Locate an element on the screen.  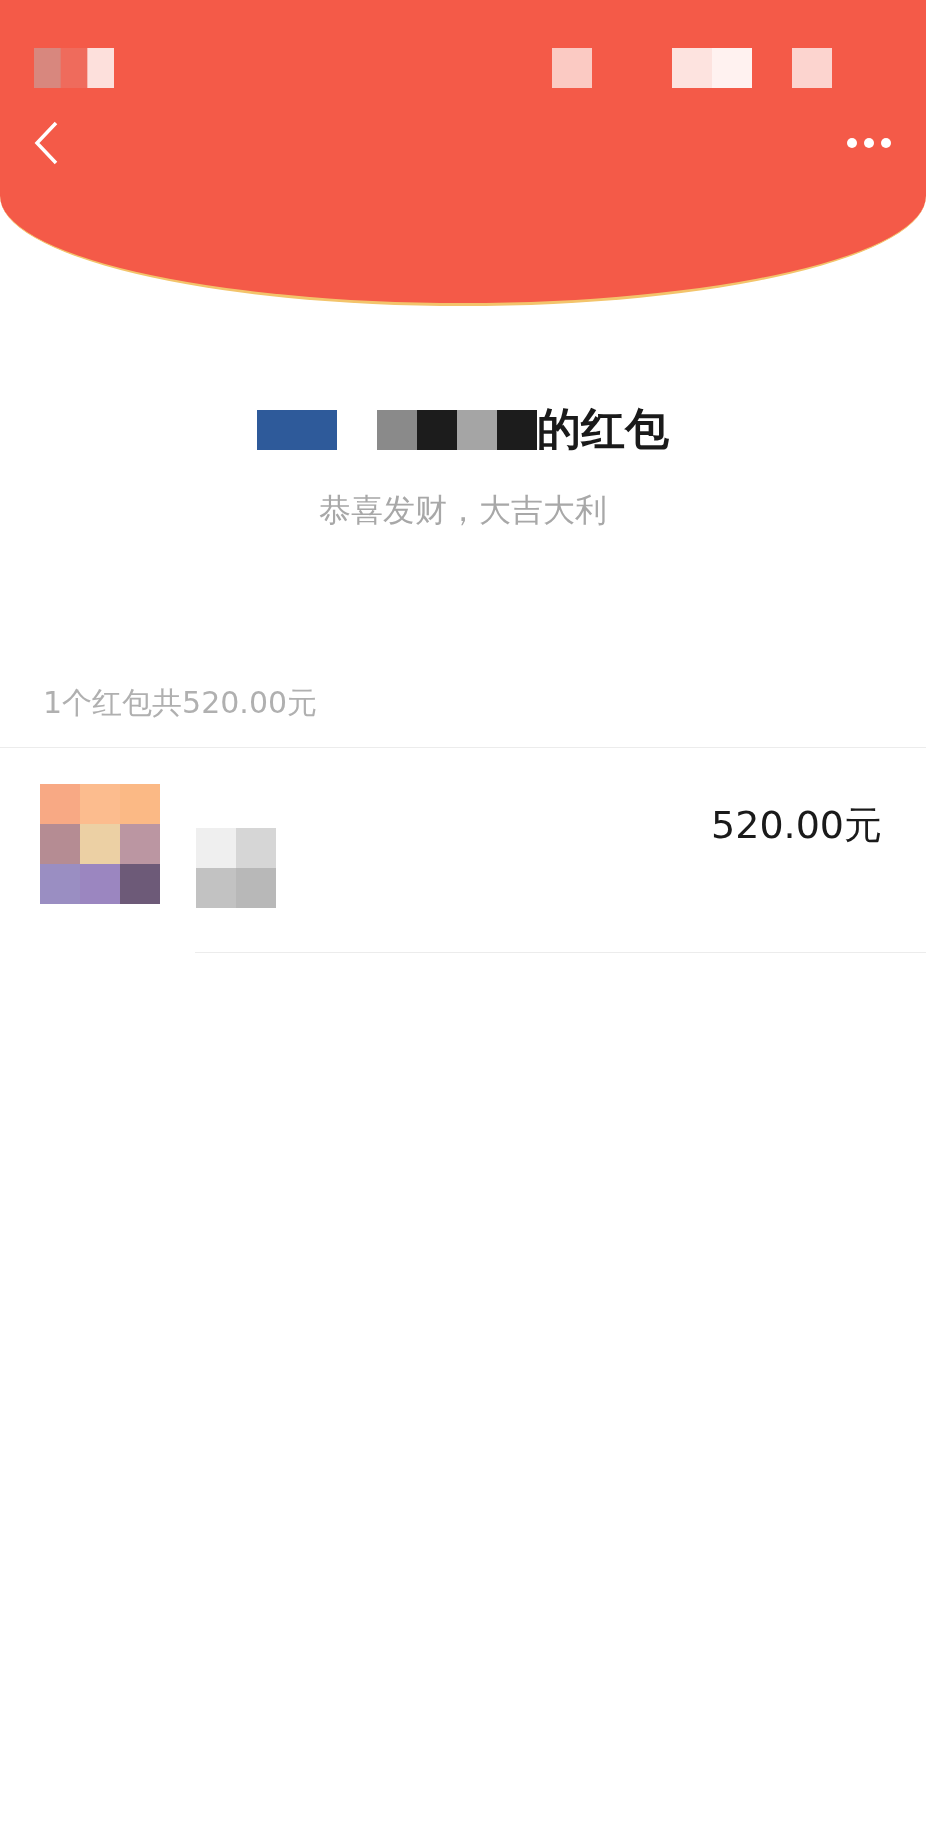
more-icon is located at coordinates (869, 143).